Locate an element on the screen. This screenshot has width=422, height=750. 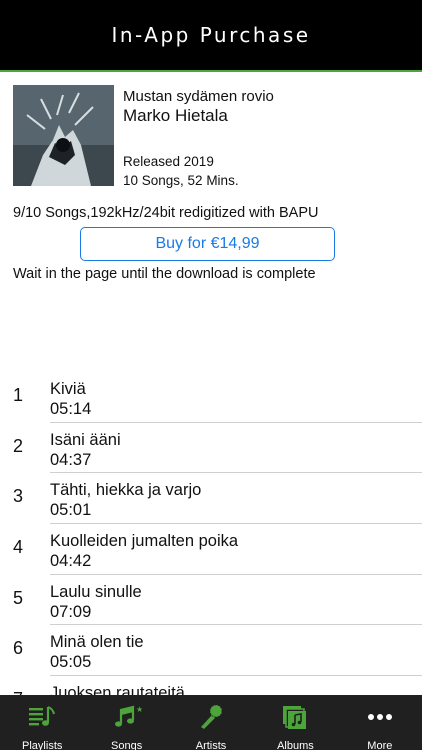
microphone-icon is located at coordinates (211, 719).